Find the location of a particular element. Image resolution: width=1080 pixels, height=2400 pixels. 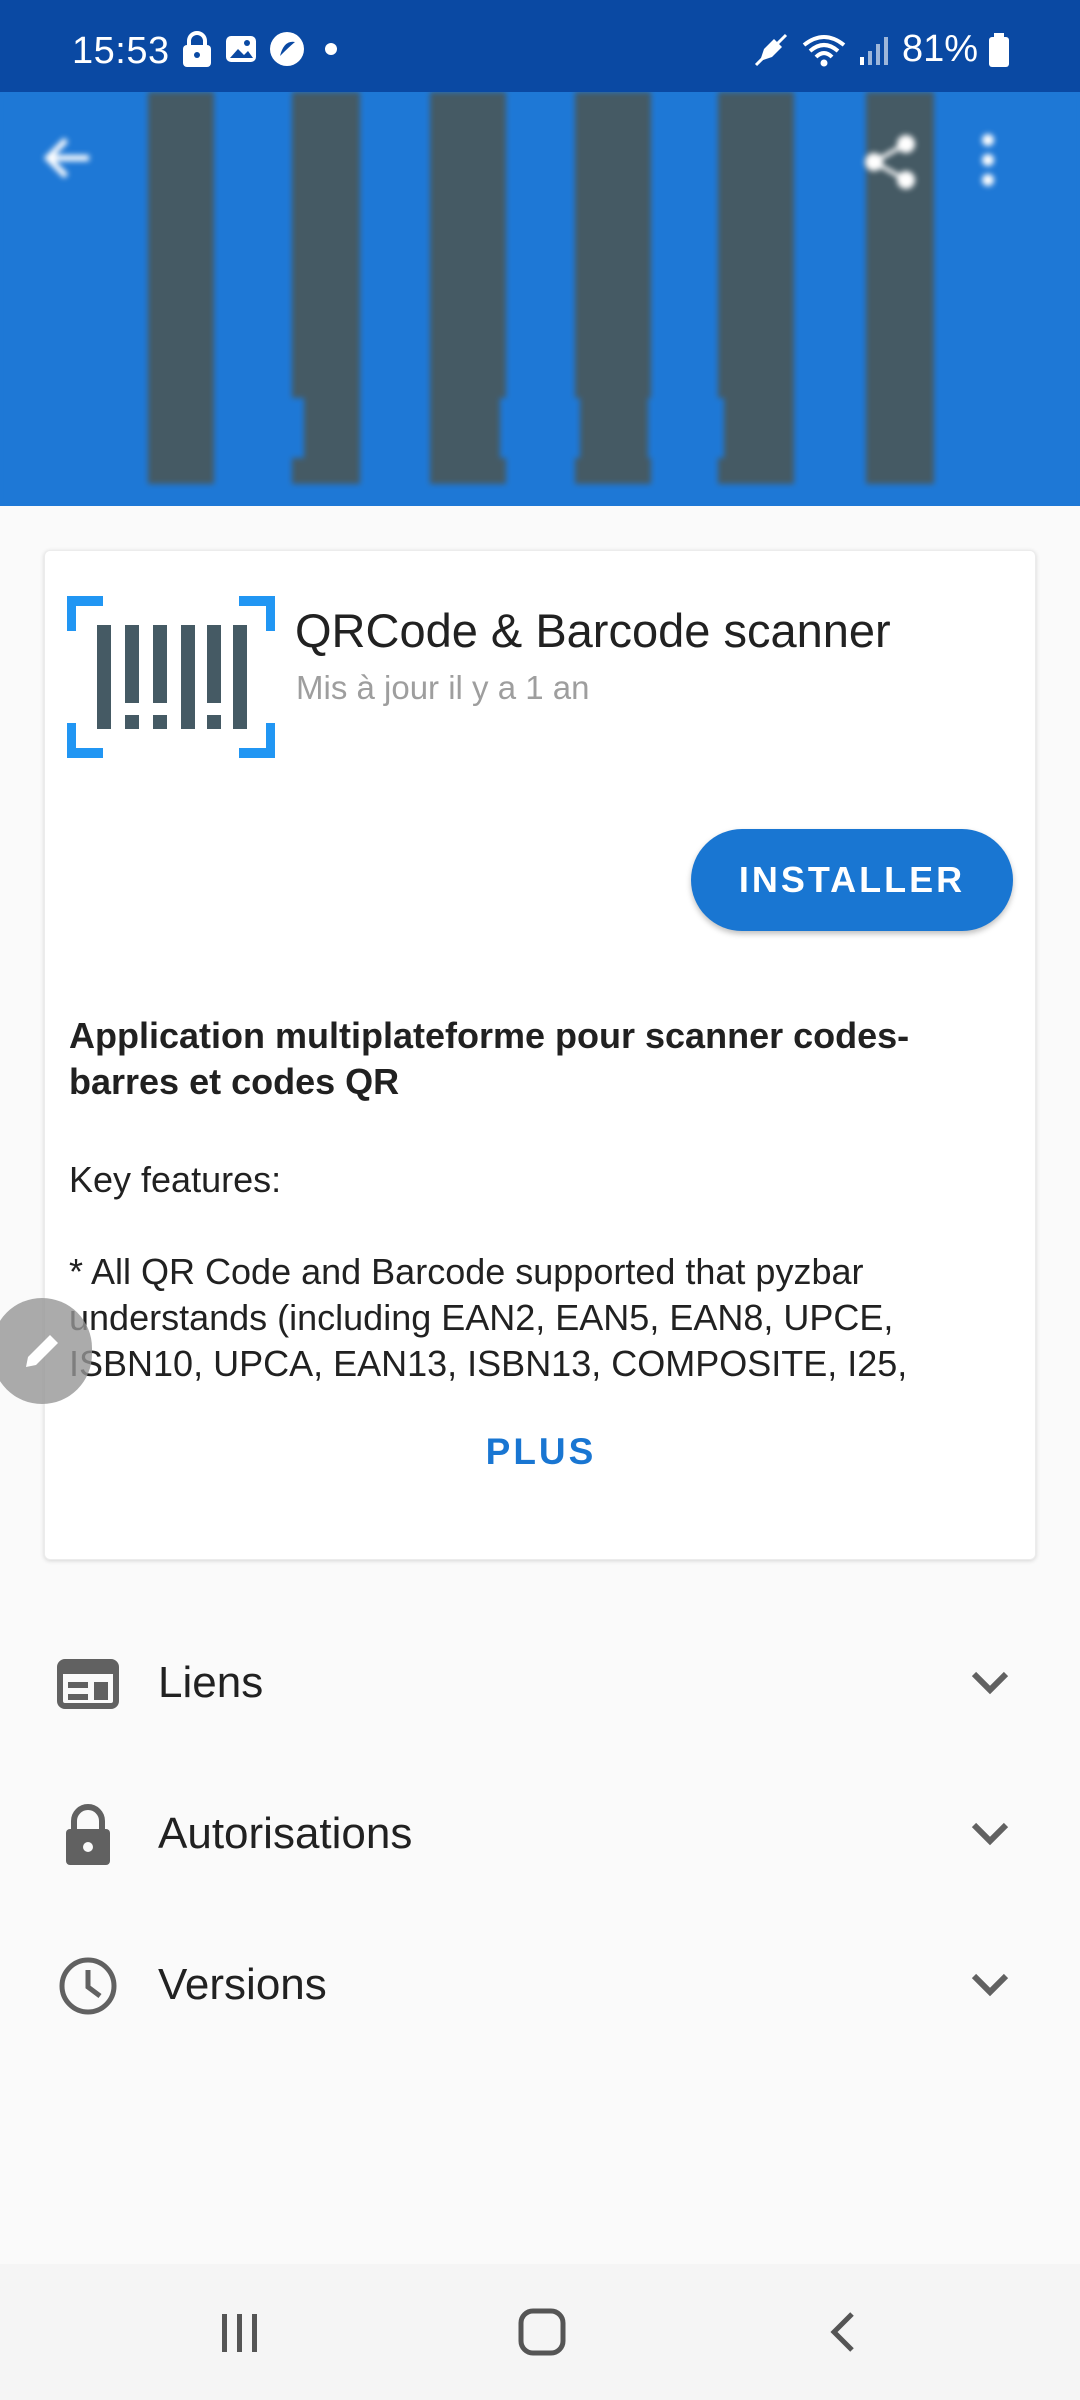

status-system-icons: 81% is located at coordinates (881, 49).